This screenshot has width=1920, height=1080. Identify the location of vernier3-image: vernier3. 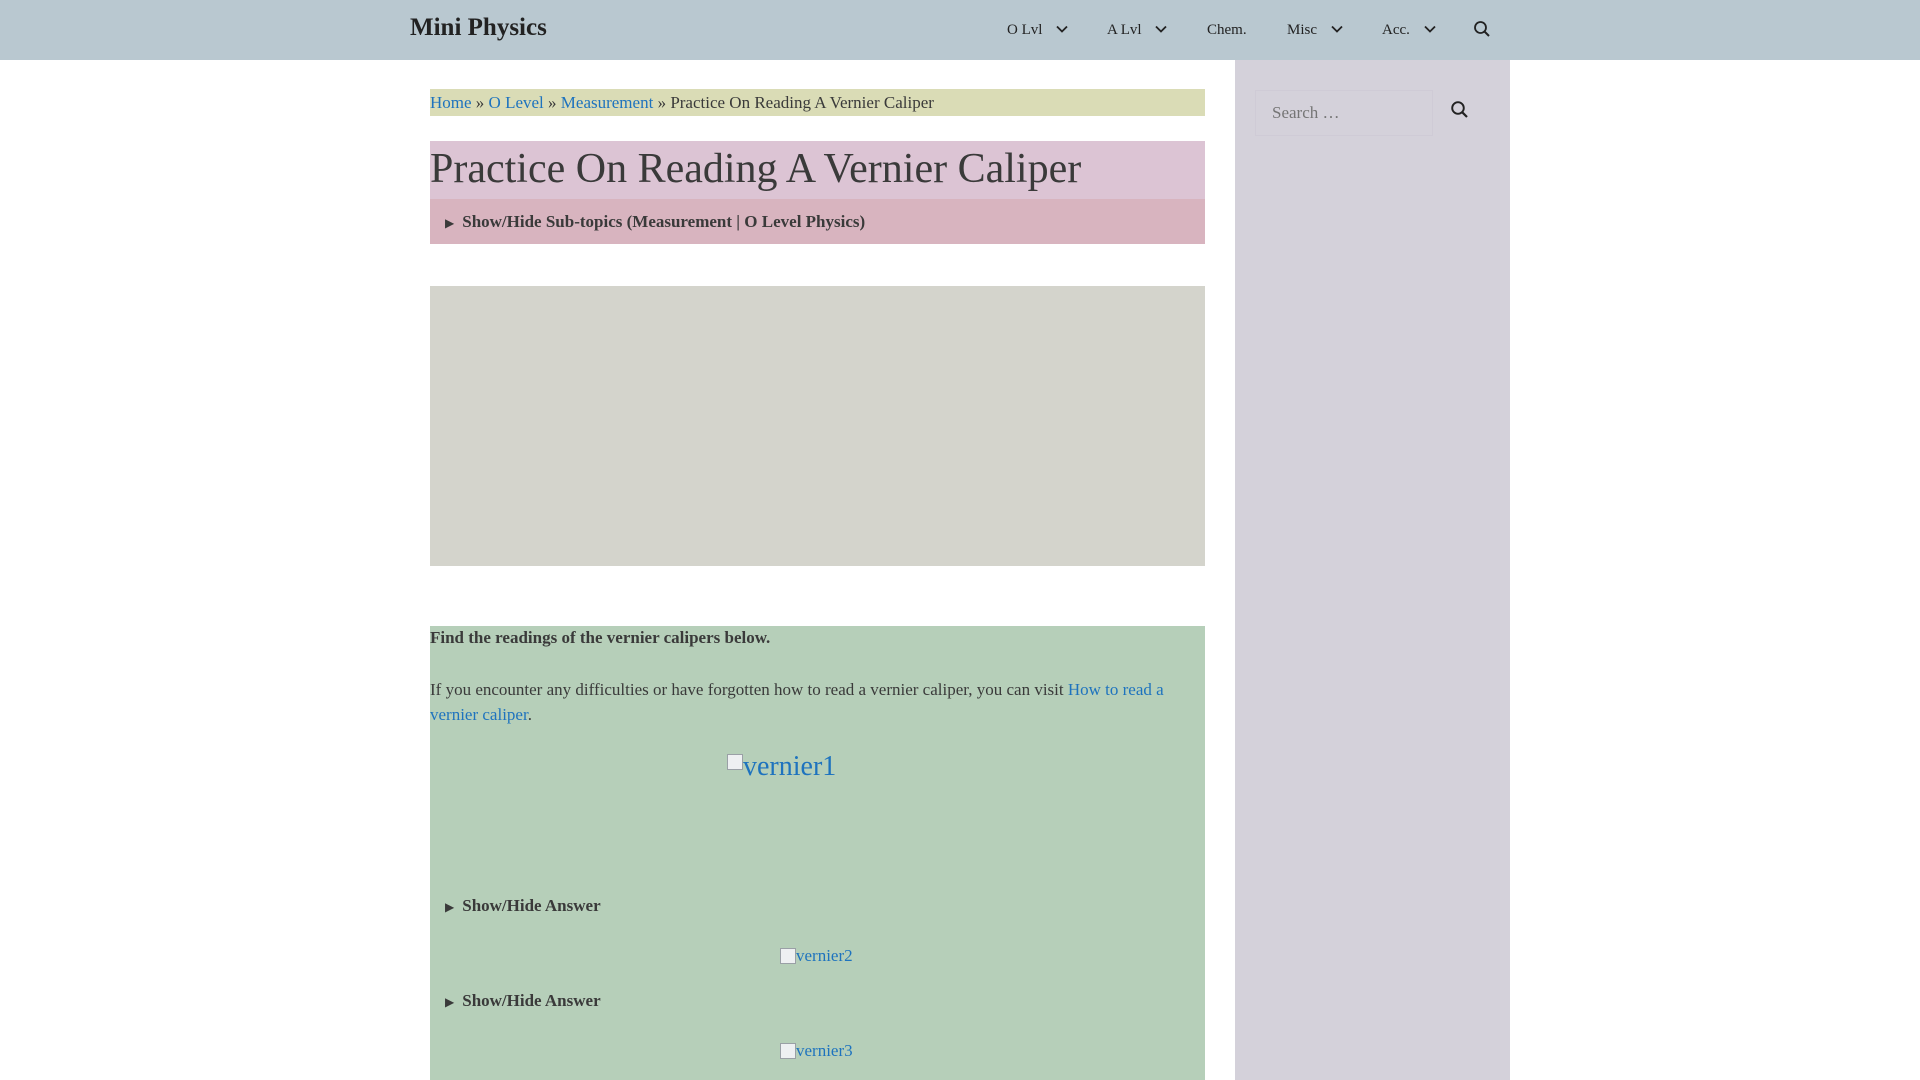
(816, 1051).